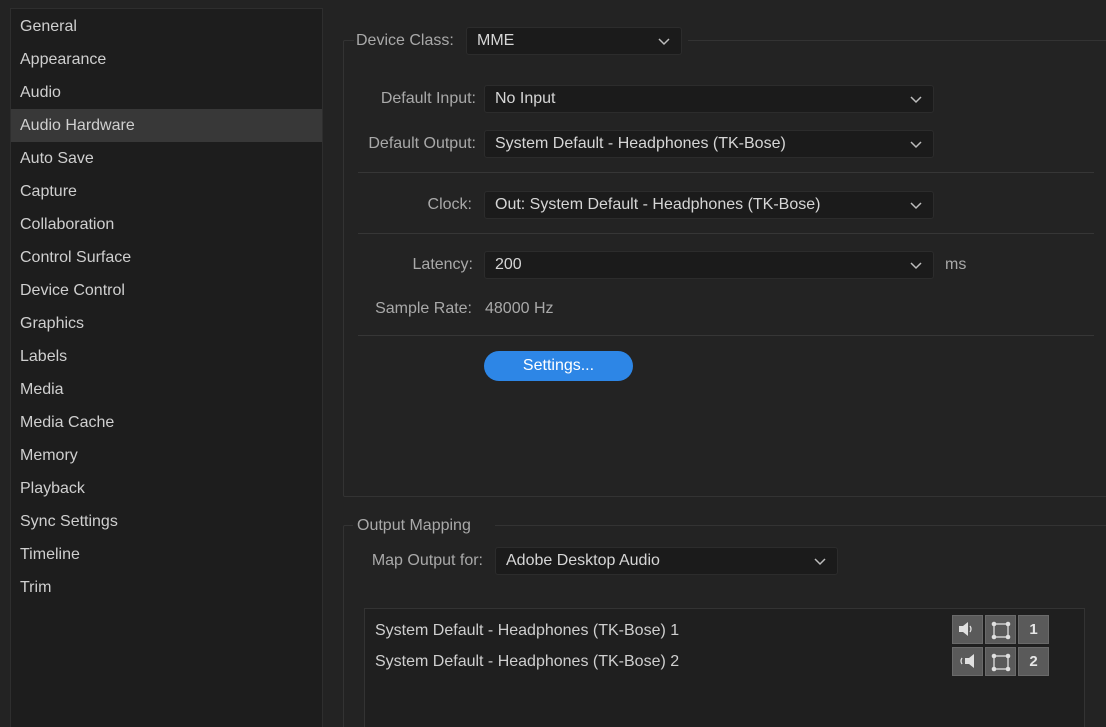 Image resolution: width=1106 pixels, height=727 pixels. What do you see at coordinates (640, 143) in the screenshot?
I see `default-output-value: System Default - Headphones (TK-Bose)` at bounding box center [640, 143].